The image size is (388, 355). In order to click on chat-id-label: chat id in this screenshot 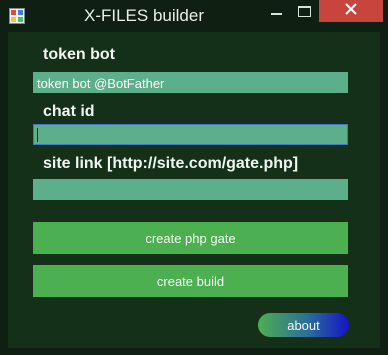, I will do `click(69, 111)`.